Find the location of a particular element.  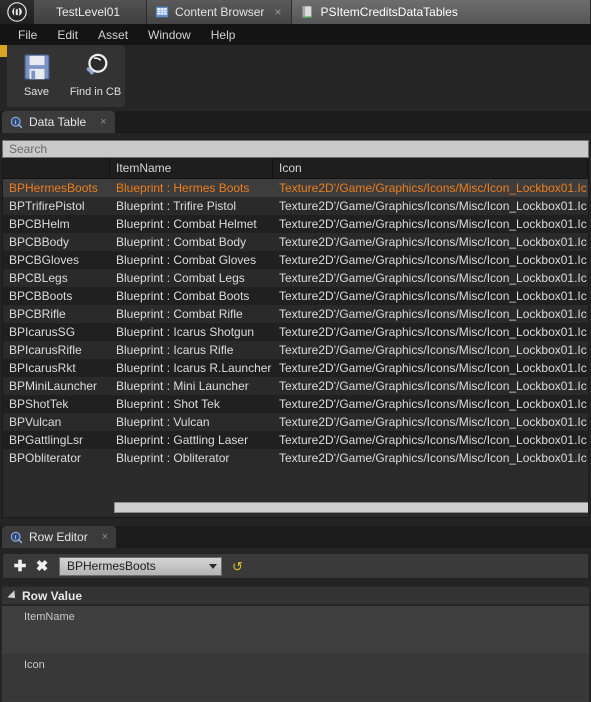

column-header-rowname is located at coordinates (56, 168).